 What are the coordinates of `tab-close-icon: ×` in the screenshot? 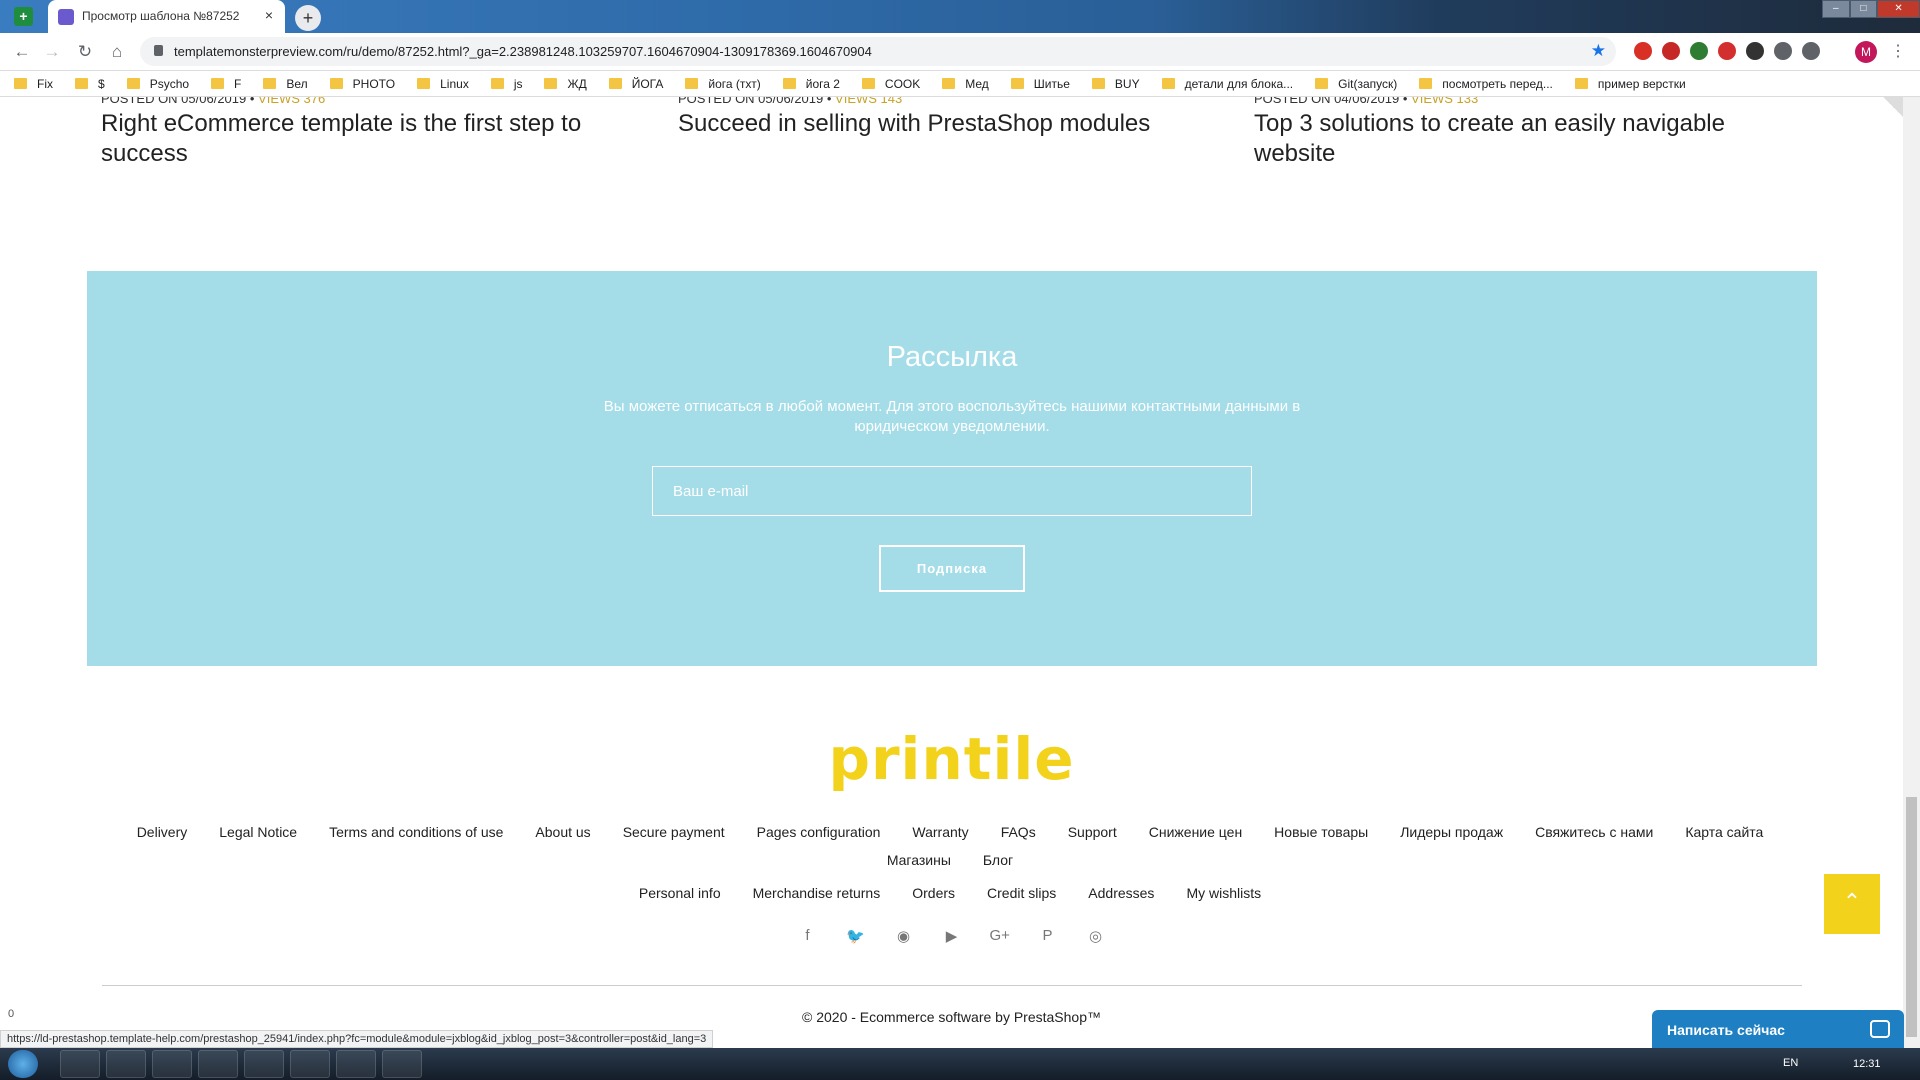 It's located at (269, 15).